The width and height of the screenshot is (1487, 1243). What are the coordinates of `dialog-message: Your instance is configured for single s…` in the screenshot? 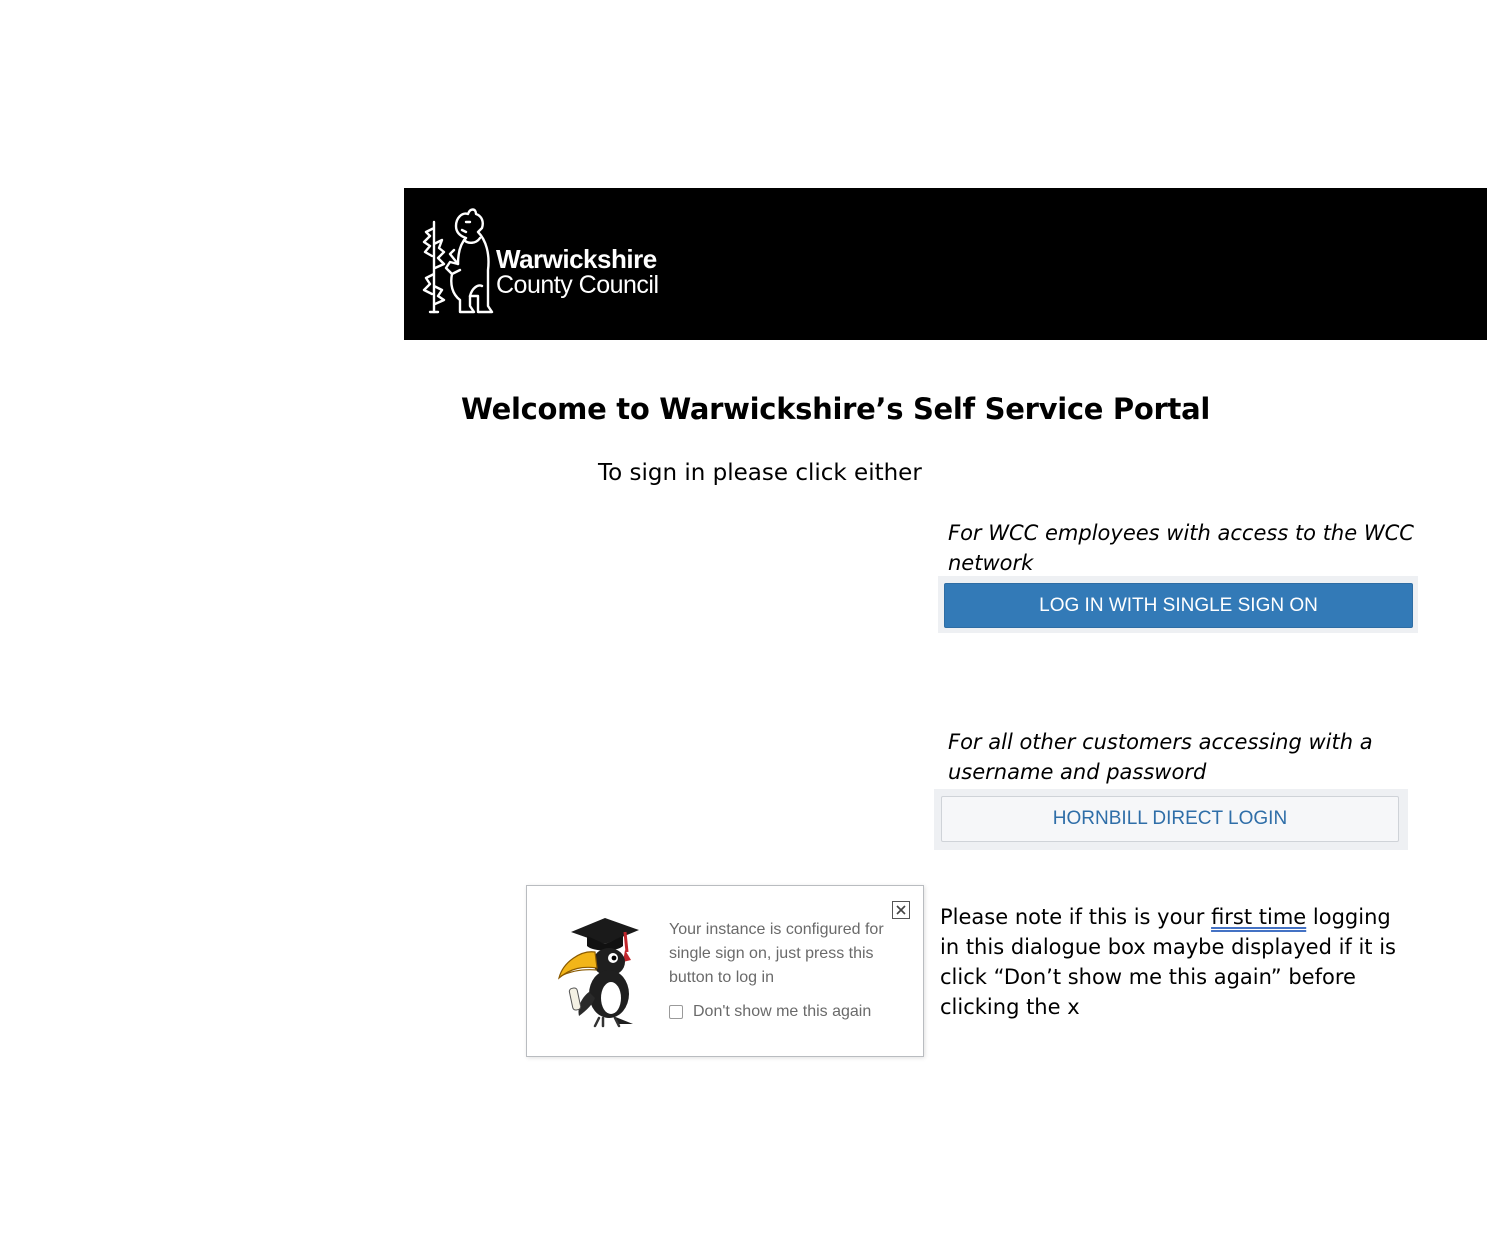 It's located at (776, 953).